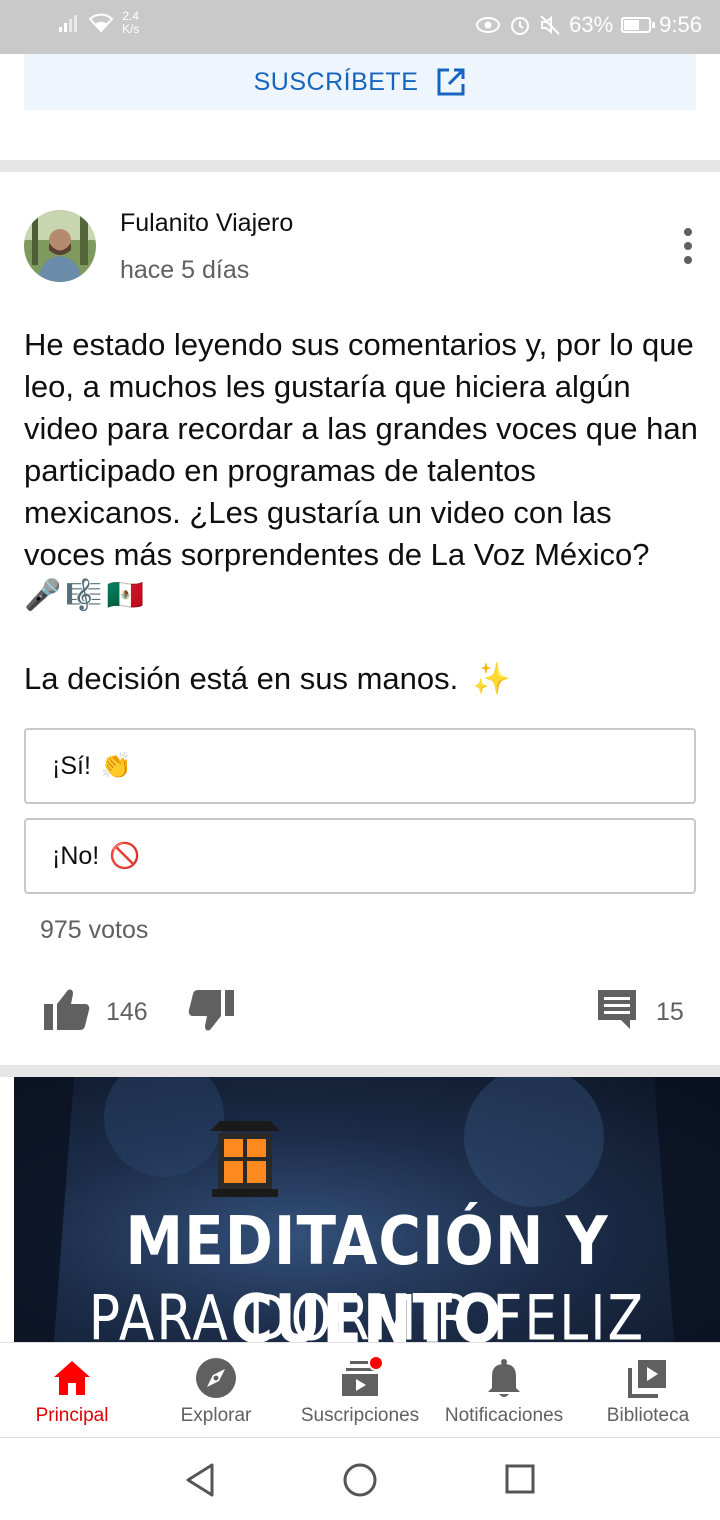  What do you see at coordinates (367, 1312) in the screenshot?
I see `thumbnail-title-line2: PARA DORMIR FELIZ` at bounding box center [367, 1312].